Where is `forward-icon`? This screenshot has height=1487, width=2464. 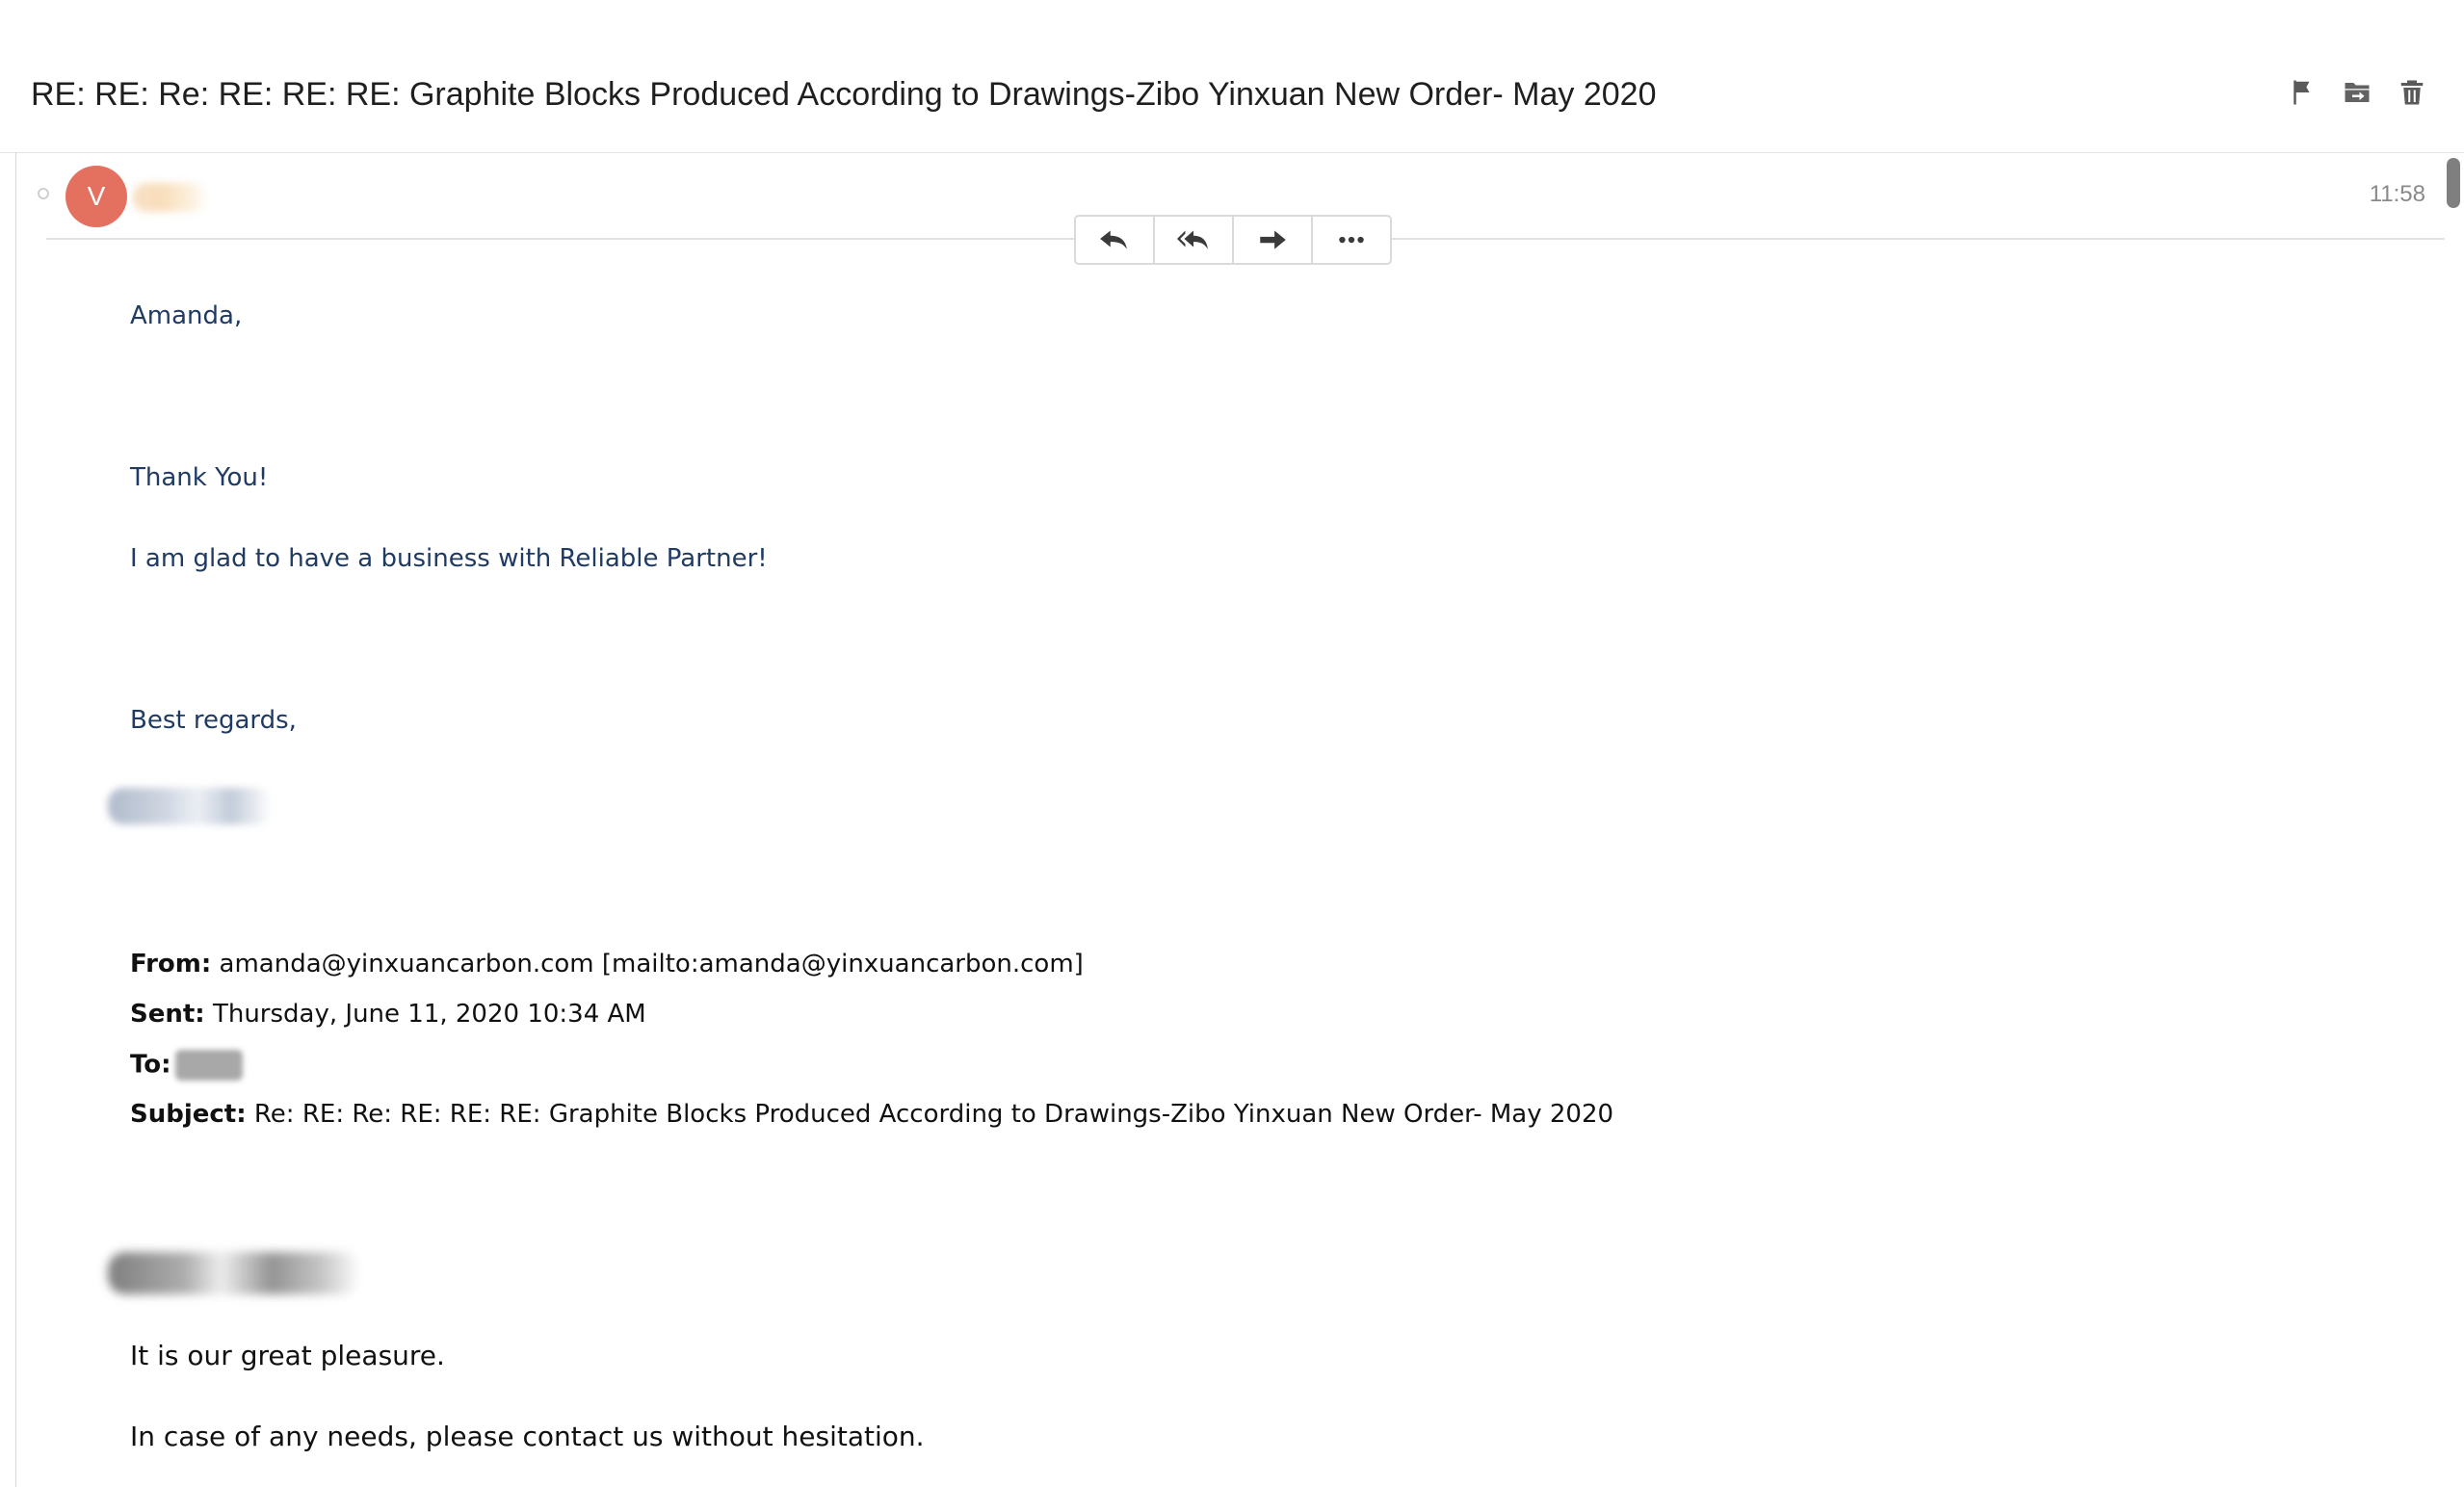 forward-icon is located at coordinates (1273, 239).